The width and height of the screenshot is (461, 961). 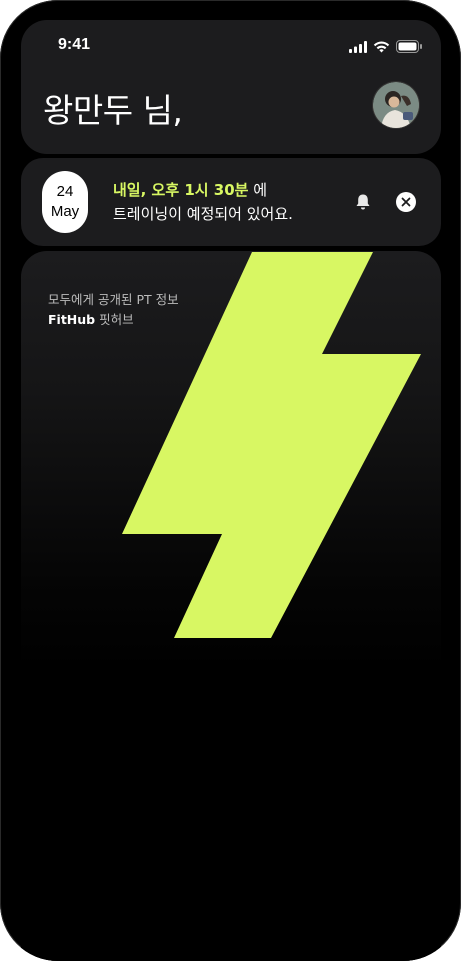 I want to click on bell-button, so click(x=363, y=202).